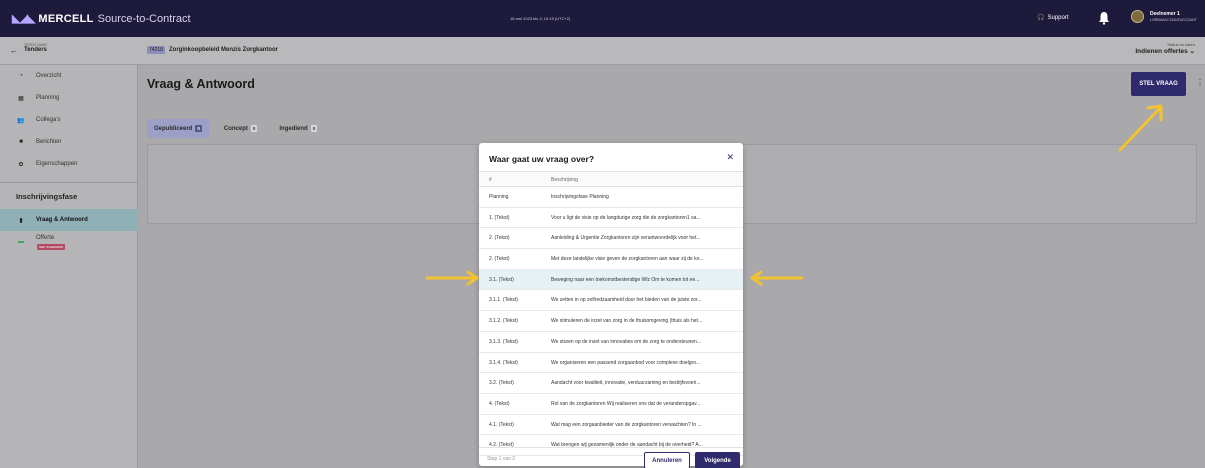  What do you see at coordinates (21, 220) in the screenshot?
I see `qa-icon: ▮` at bounding box center [21, 220].